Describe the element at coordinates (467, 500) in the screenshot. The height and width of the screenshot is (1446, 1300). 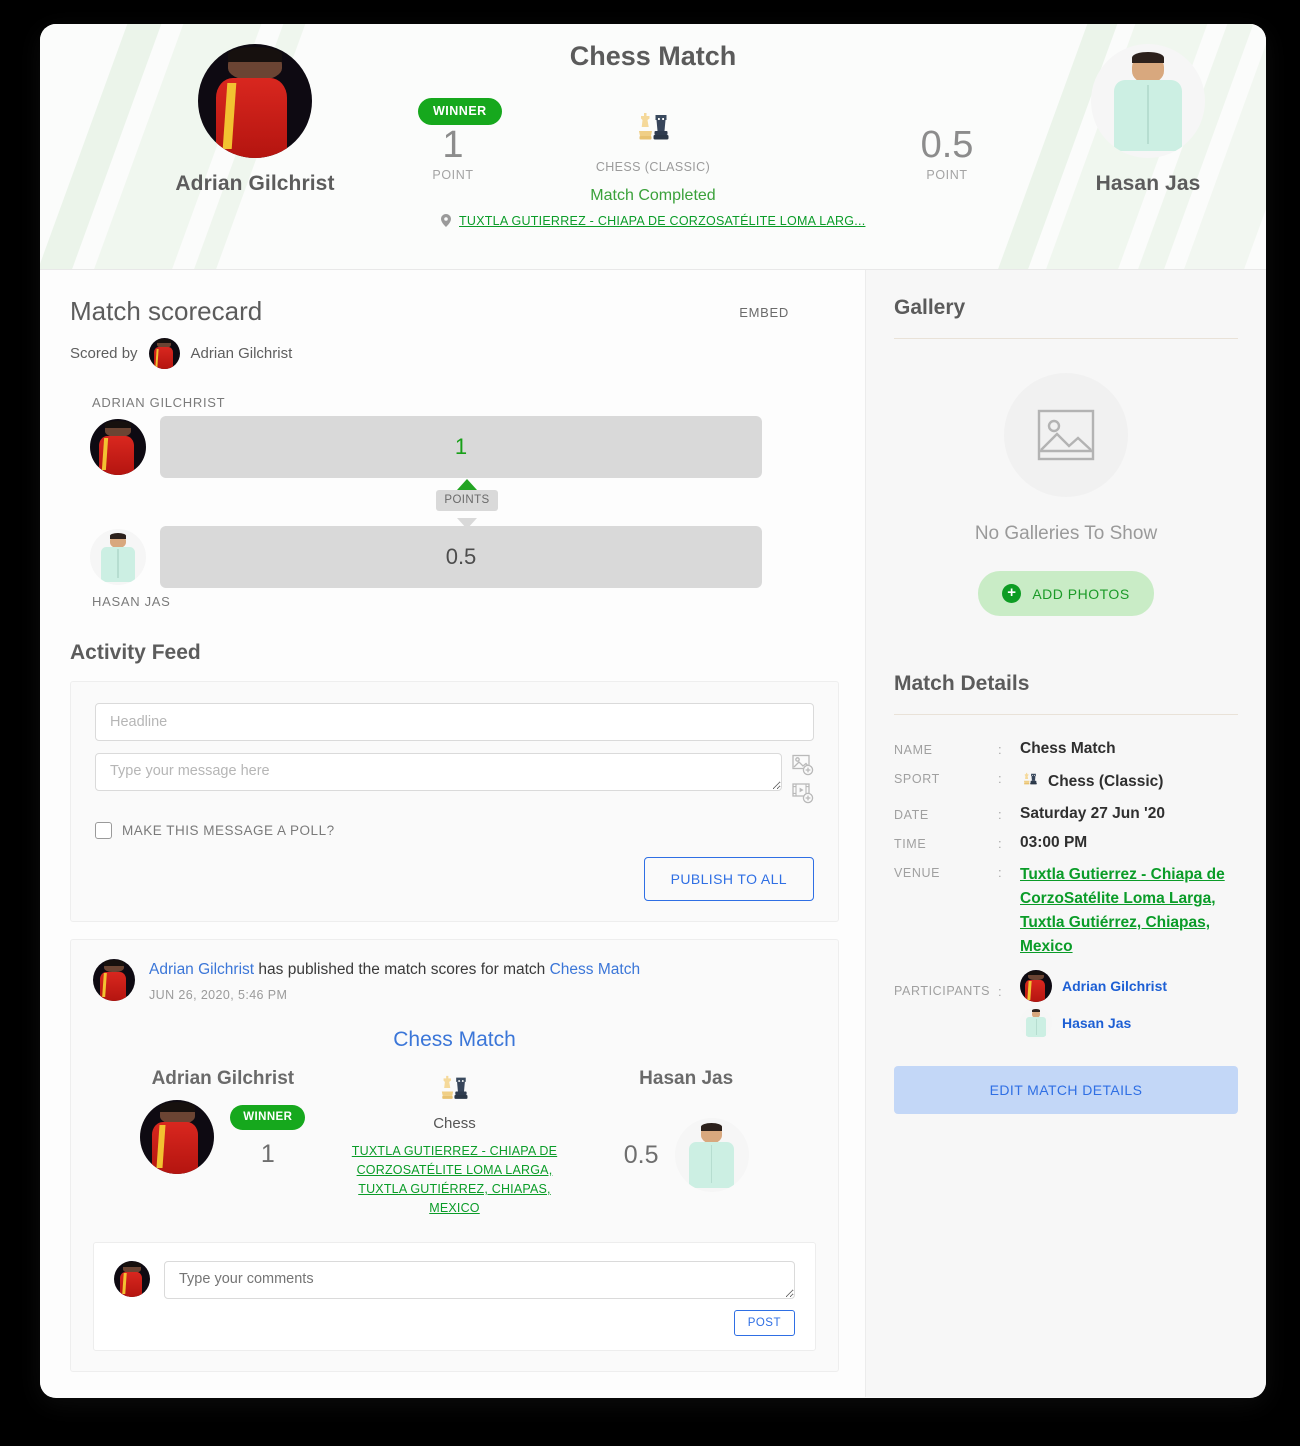
I see `points-pill-label: POINTS` at that location.